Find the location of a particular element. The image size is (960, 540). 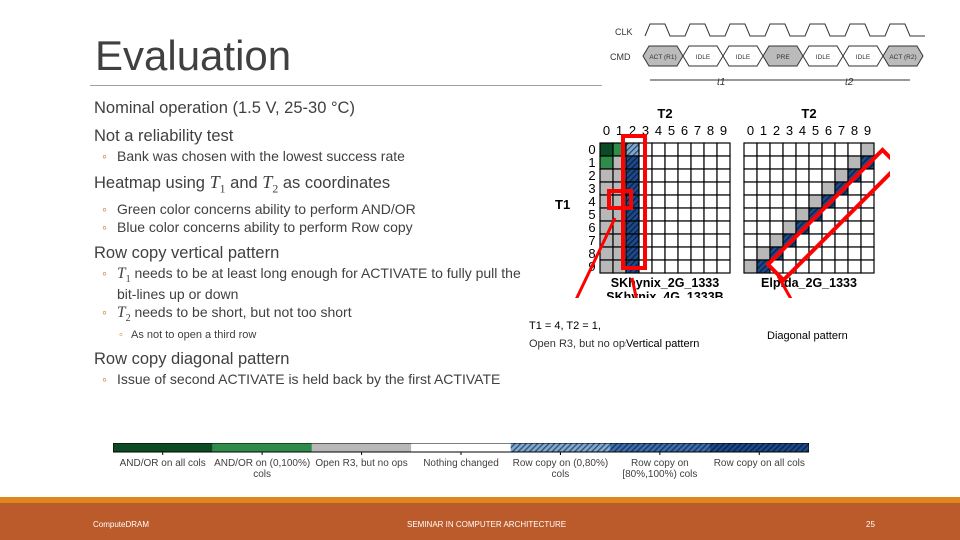

text: Heatmap using is located at coordinates (152, 183).